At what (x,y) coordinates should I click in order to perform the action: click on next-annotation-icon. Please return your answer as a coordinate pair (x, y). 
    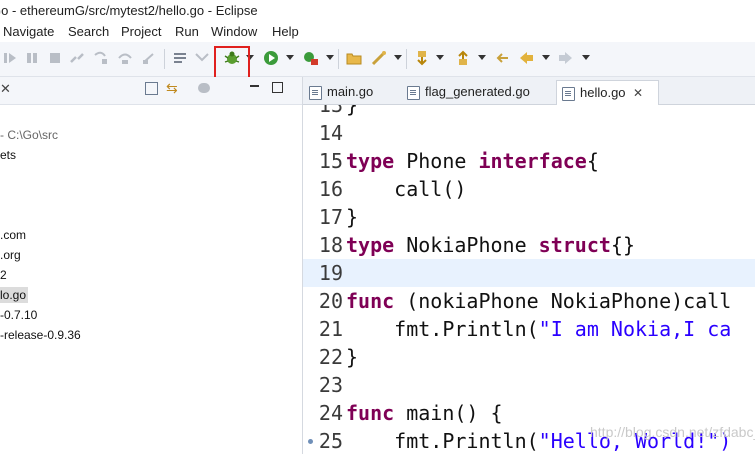
    Looking at the image, I should click on (422, 58).